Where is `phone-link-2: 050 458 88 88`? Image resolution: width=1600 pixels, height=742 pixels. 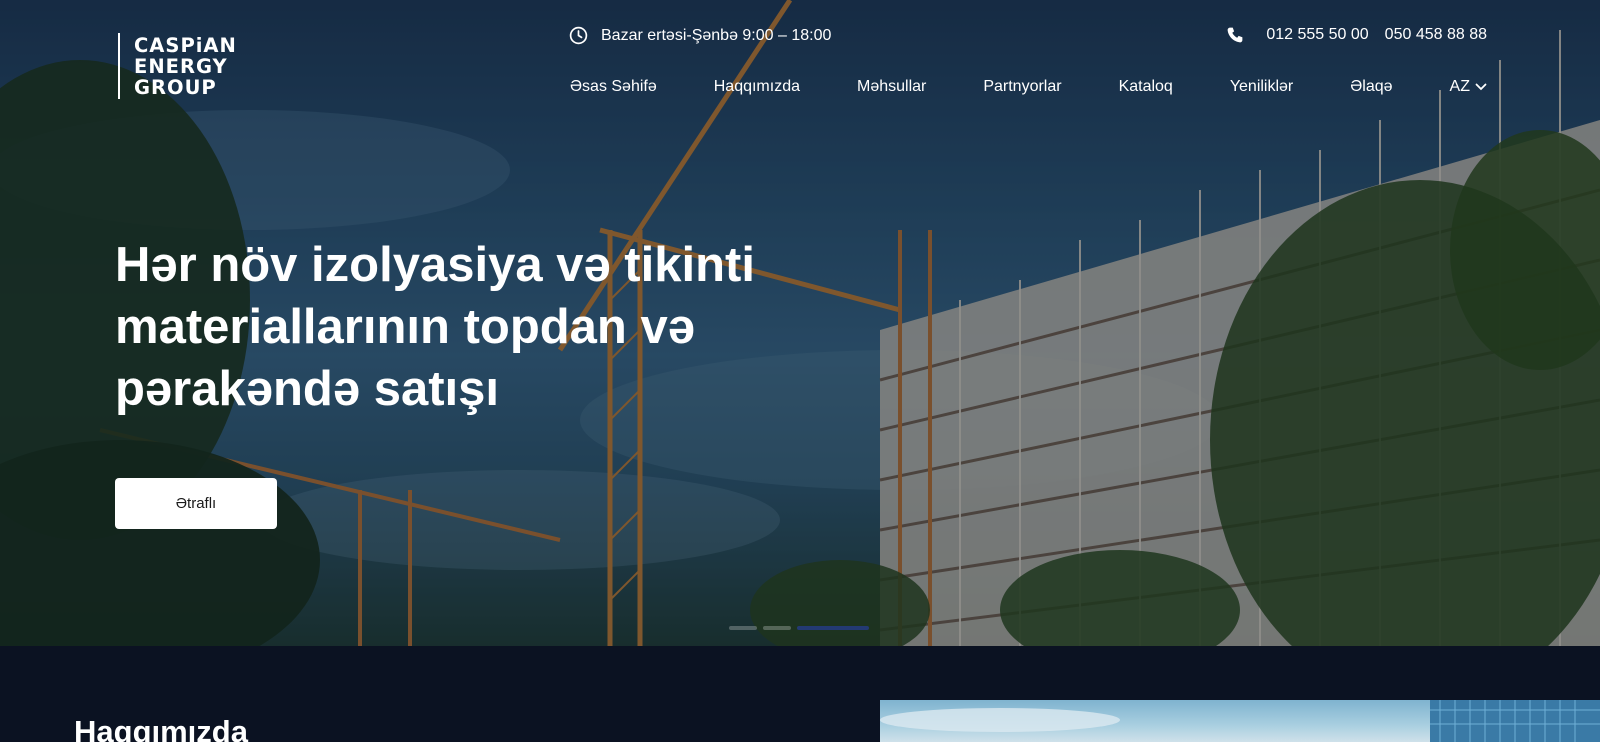
phone-link-2: 050 458 88 88 is located at coordinates (1436, 35).